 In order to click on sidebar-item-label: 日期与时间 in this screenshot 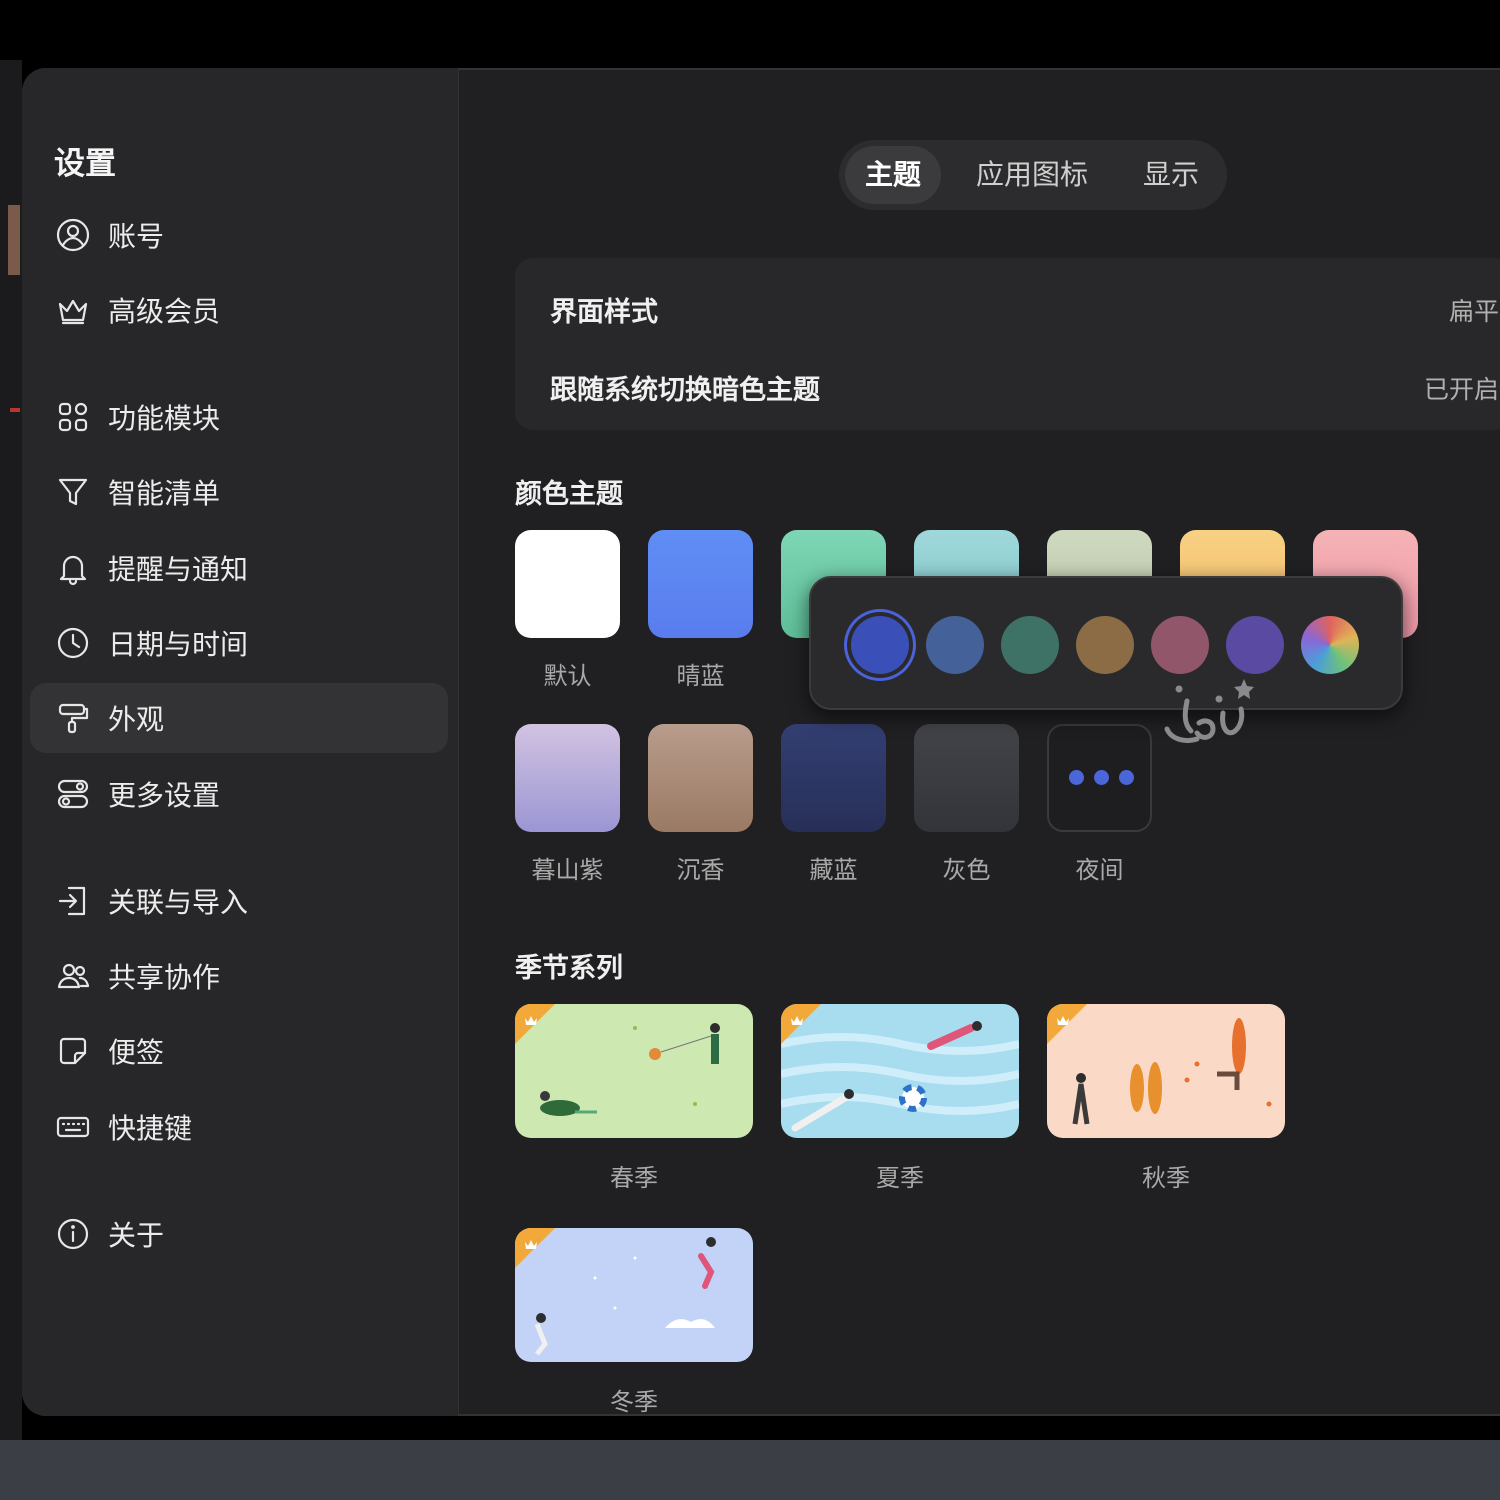, I will do `click(178, 644)`.